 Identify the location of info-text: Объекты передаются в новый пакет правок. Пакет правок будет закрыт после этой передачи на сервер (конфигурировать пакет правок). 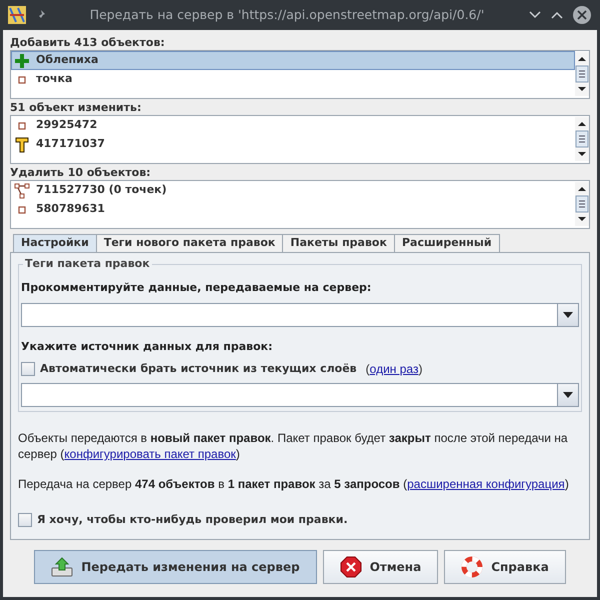
(293, 446).